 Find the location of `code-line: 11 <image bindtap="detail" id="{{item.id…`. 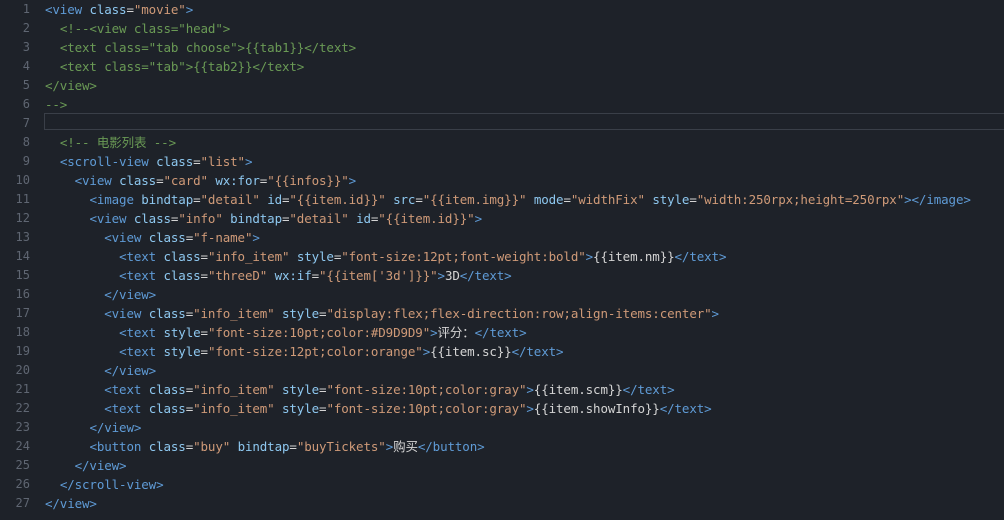

code-line: 11 <image bindtap="detail" id="{{item.id… is located at coordinates (502, 199).